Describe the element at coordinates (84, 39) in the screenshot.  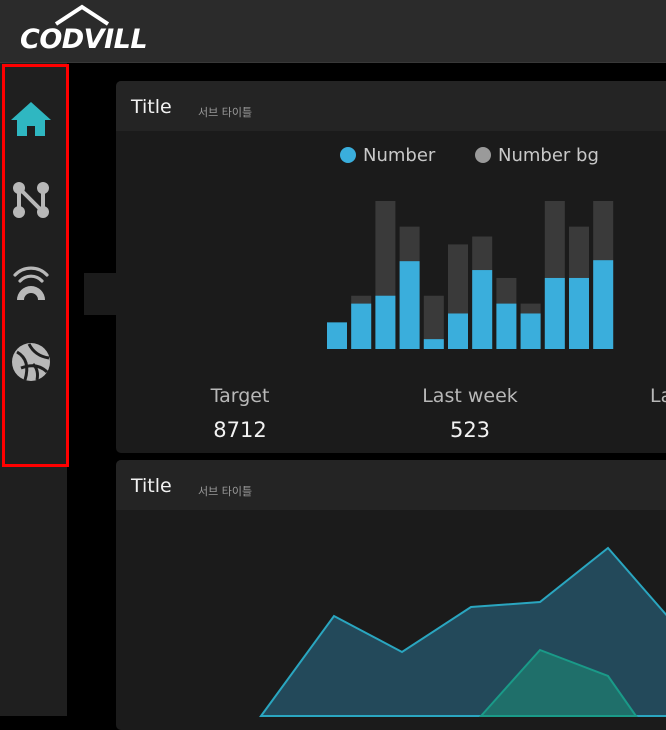
I see `logo-text: CODVILL` at that location.